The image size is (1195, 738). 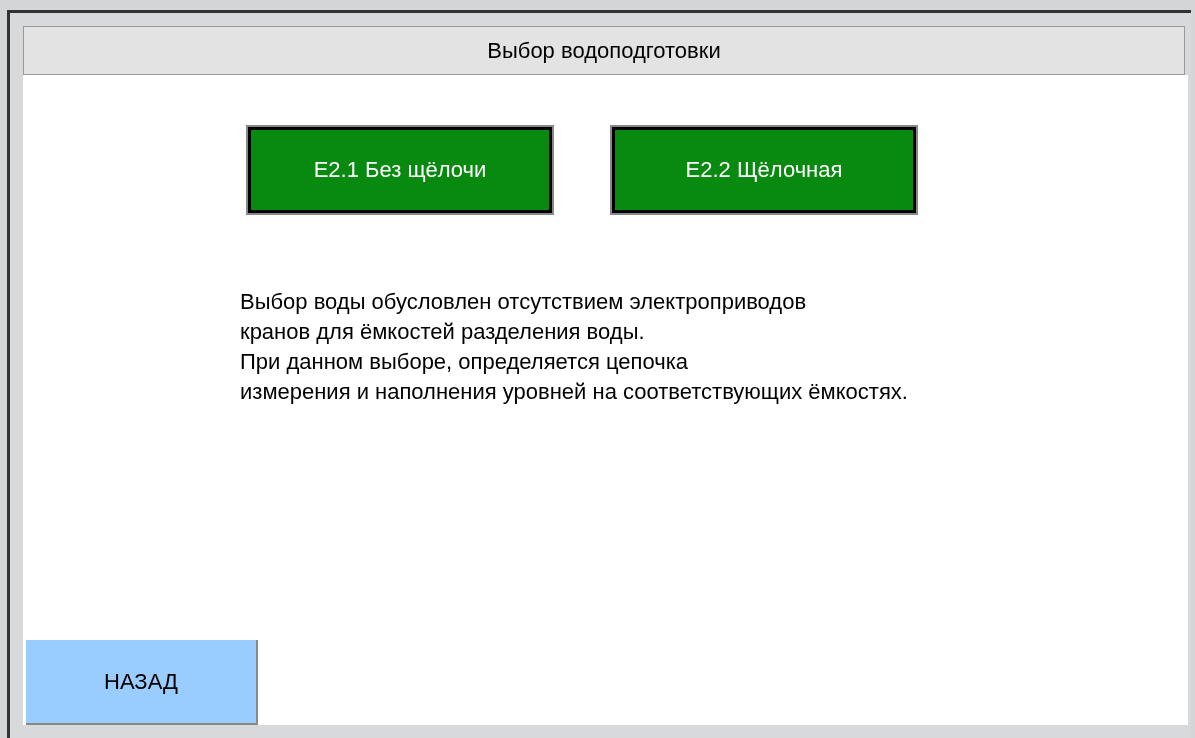 What do you see at coordinates (574, 347) in the screenshot?
I see `description-text: Выбор воды обусловлен отсутствием электроприводов кранов для ёмкостей разделения воды. При данном выборе, определяется цепочка измерения и наполнения уровней на соответствующих ёмкостях.` at bounding box center [574, 347].